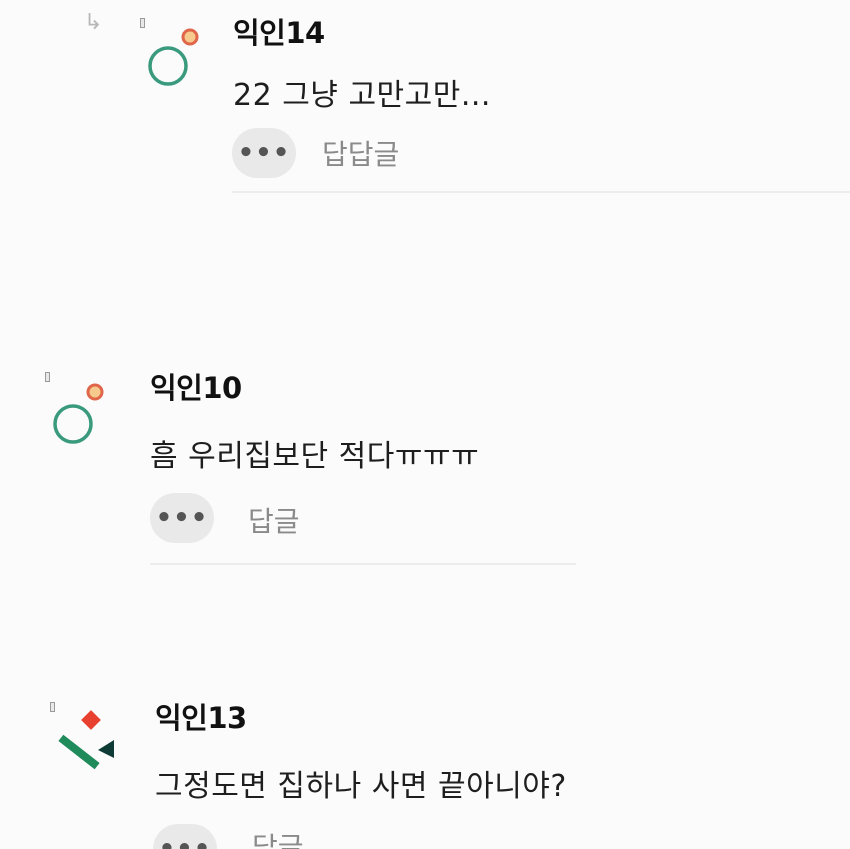 The width and height of the screenshot is (850, 849). Describe the element at coordinates (201, 718) in the screenshot. I see `comment-author: 익인13` at that location.